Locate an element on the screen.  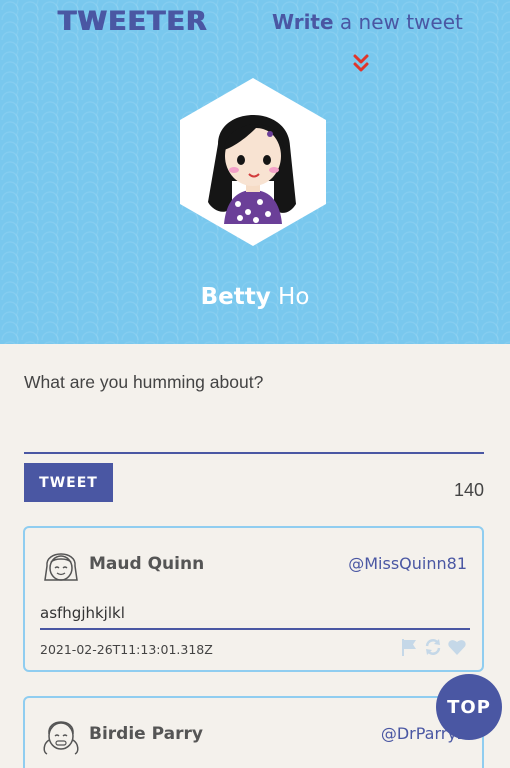
tweet-card: Birdie Parry @DrParry2 is located at coordinates (253, 732).